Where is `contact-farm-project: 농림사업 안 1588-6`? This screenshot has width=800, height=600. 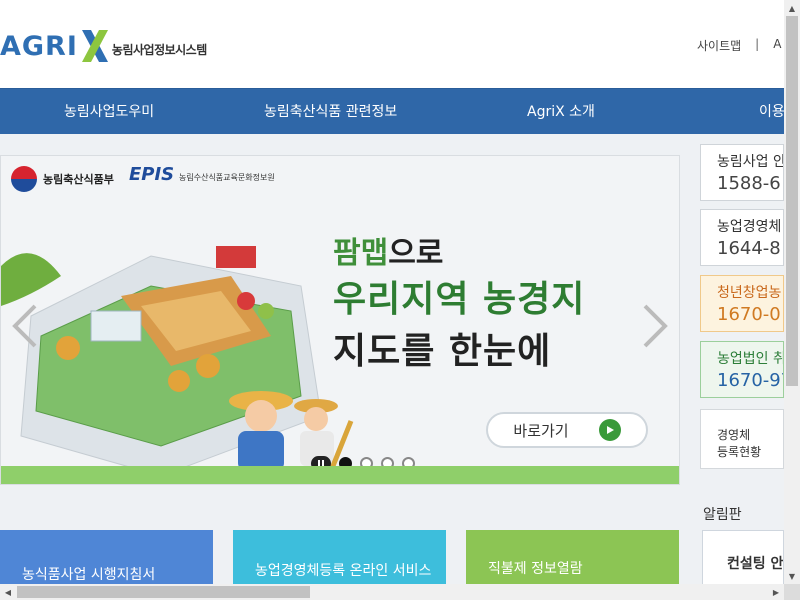
contact-farm-project: 농림사업 안 1588-6 is located at coordinates (742, 172).